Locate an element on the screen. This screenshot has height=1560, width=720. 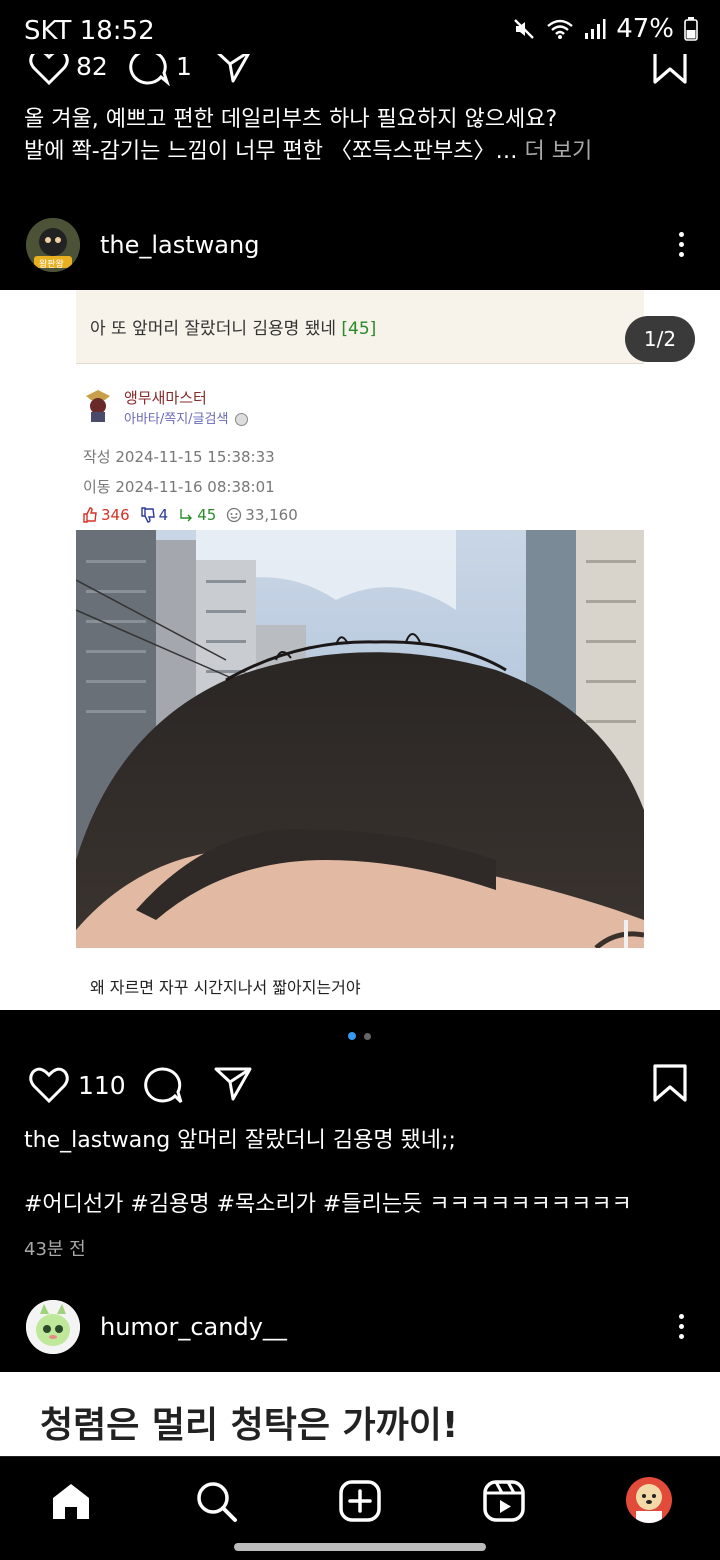
downvote-count: 4 is located at coordinates (163, 515).